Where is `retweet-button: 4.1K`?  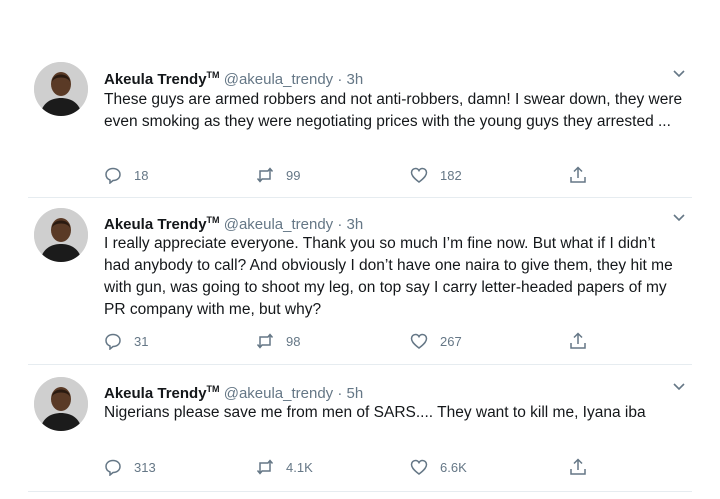 retweet-button: 4.1K is located at coordinates (284, 467).